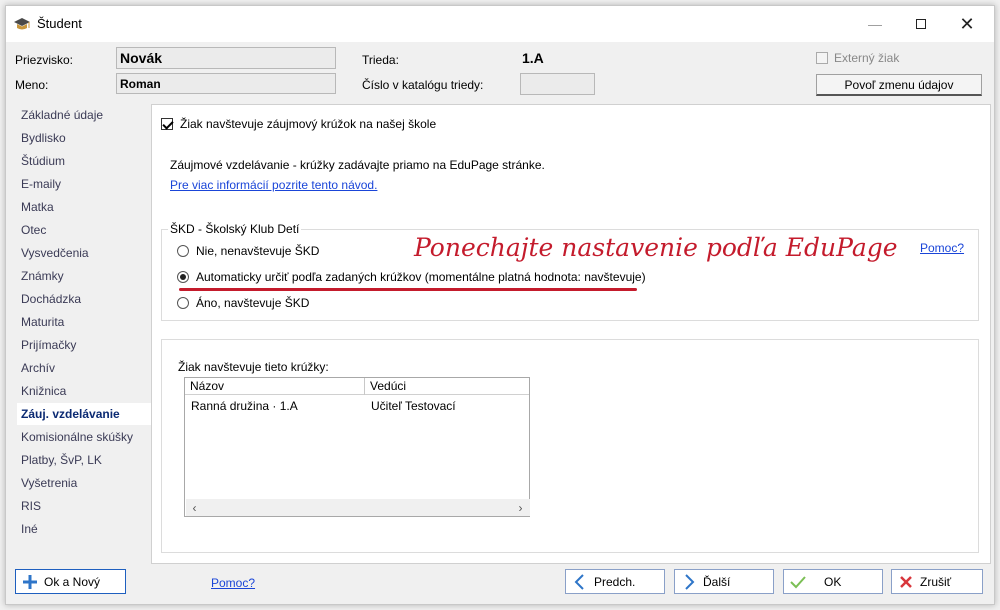 The width and height of the screenshot is (1000, 610). Describe the element at coordinates (253, 303) in the screenshot. I see `skd-option-yes-label: Áno, navštevuje ŠKD` at that location.